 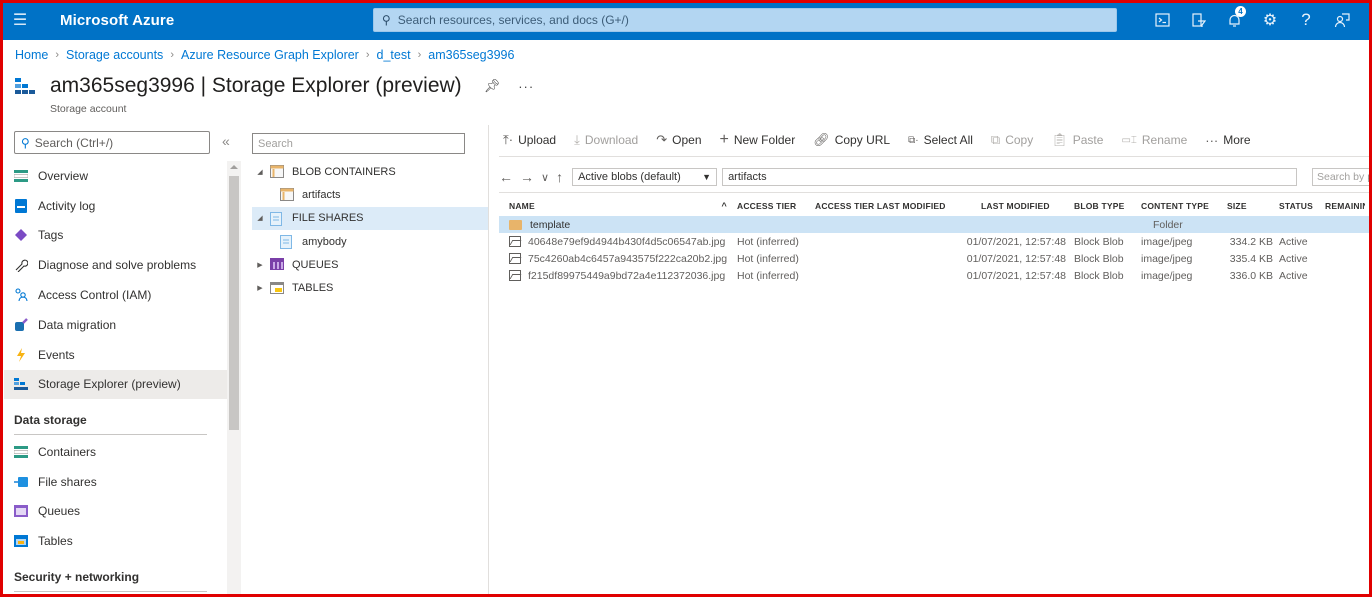 I want to click on copy-url-button: 🔗︎ Copy URL, so click(x=851, y=140).